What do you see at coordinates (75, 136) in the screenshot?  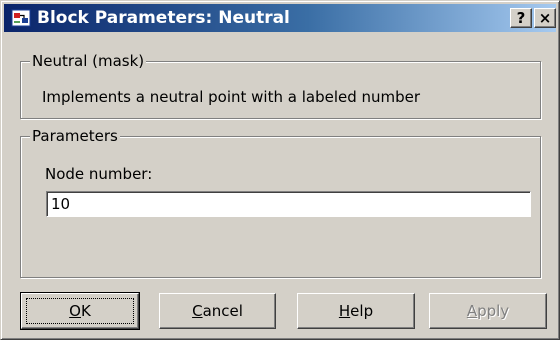 I see `parameters-legend: Parameters` at bounding box center [75, 136].